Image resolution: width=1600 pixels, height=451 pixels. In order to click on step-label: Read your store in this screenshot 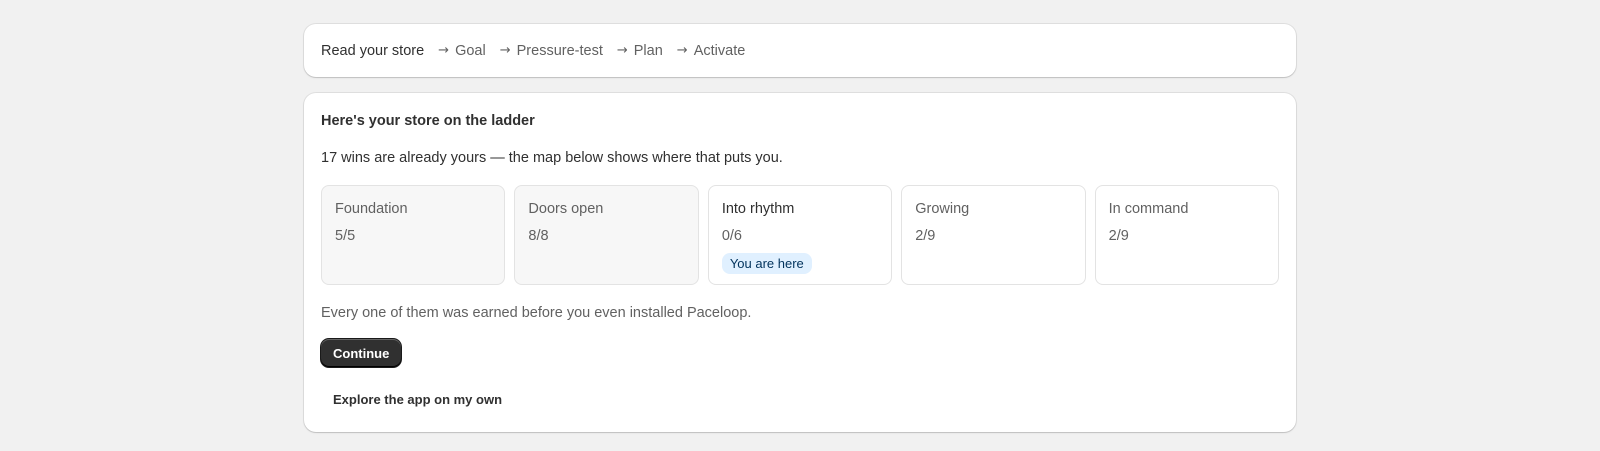, I will do `click(373, 50)`.